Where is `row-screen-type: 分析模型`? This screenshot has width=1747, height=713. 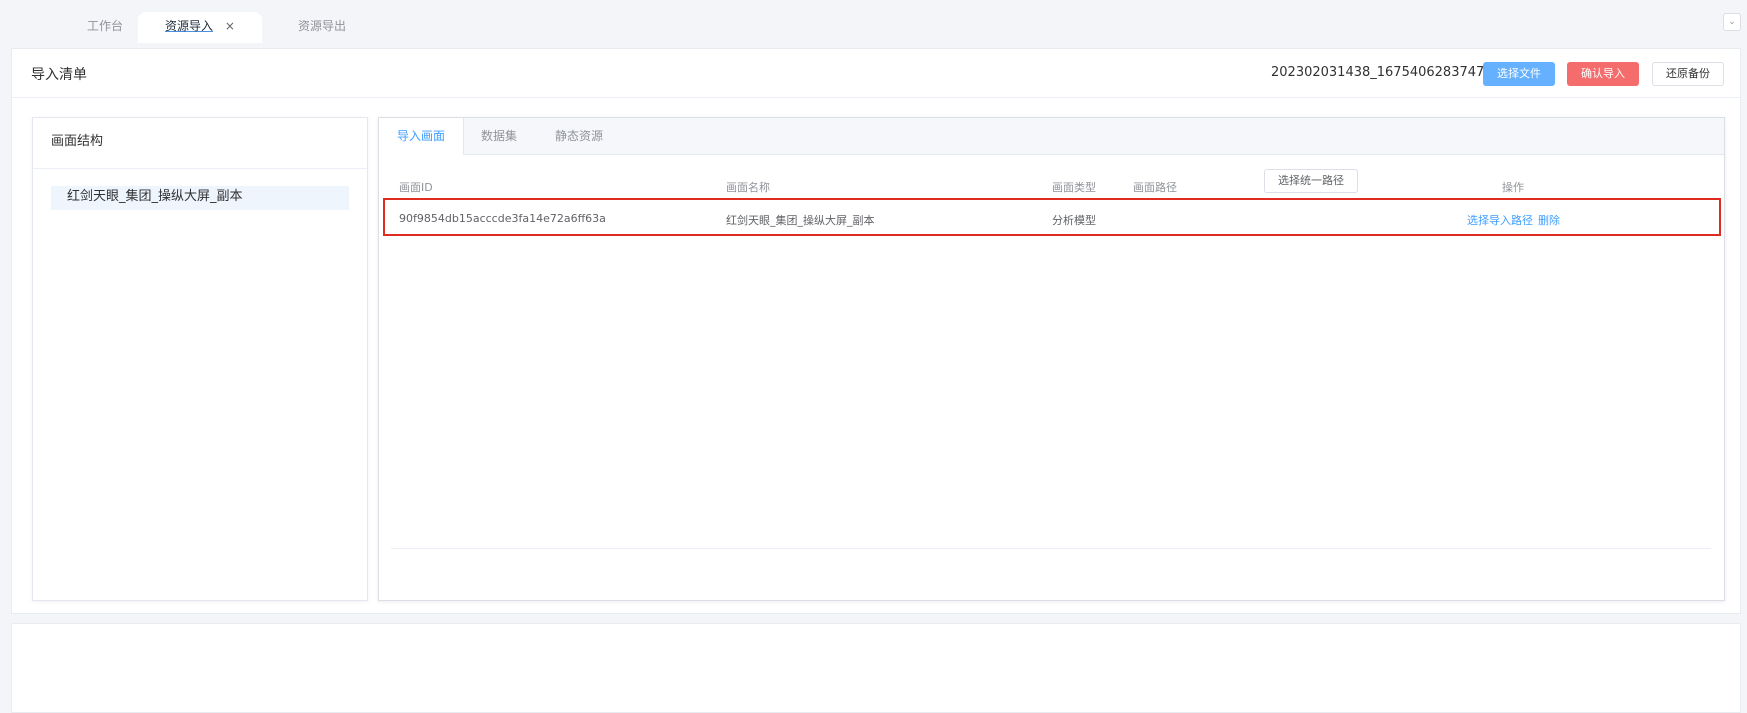
row-screen-type: 分析模型 is located at coordinates (1074, 220).